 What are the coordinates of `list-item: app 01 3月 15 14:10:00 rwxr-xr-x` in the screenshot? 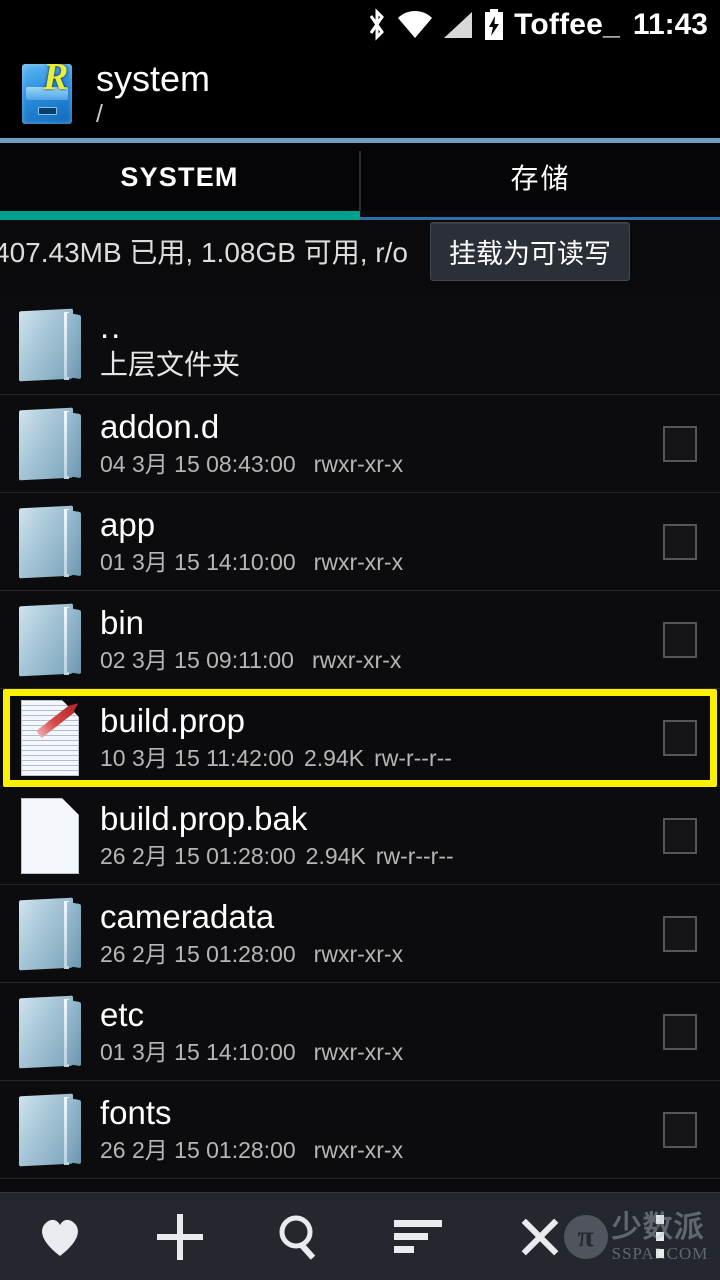 It's located at (360, 542).